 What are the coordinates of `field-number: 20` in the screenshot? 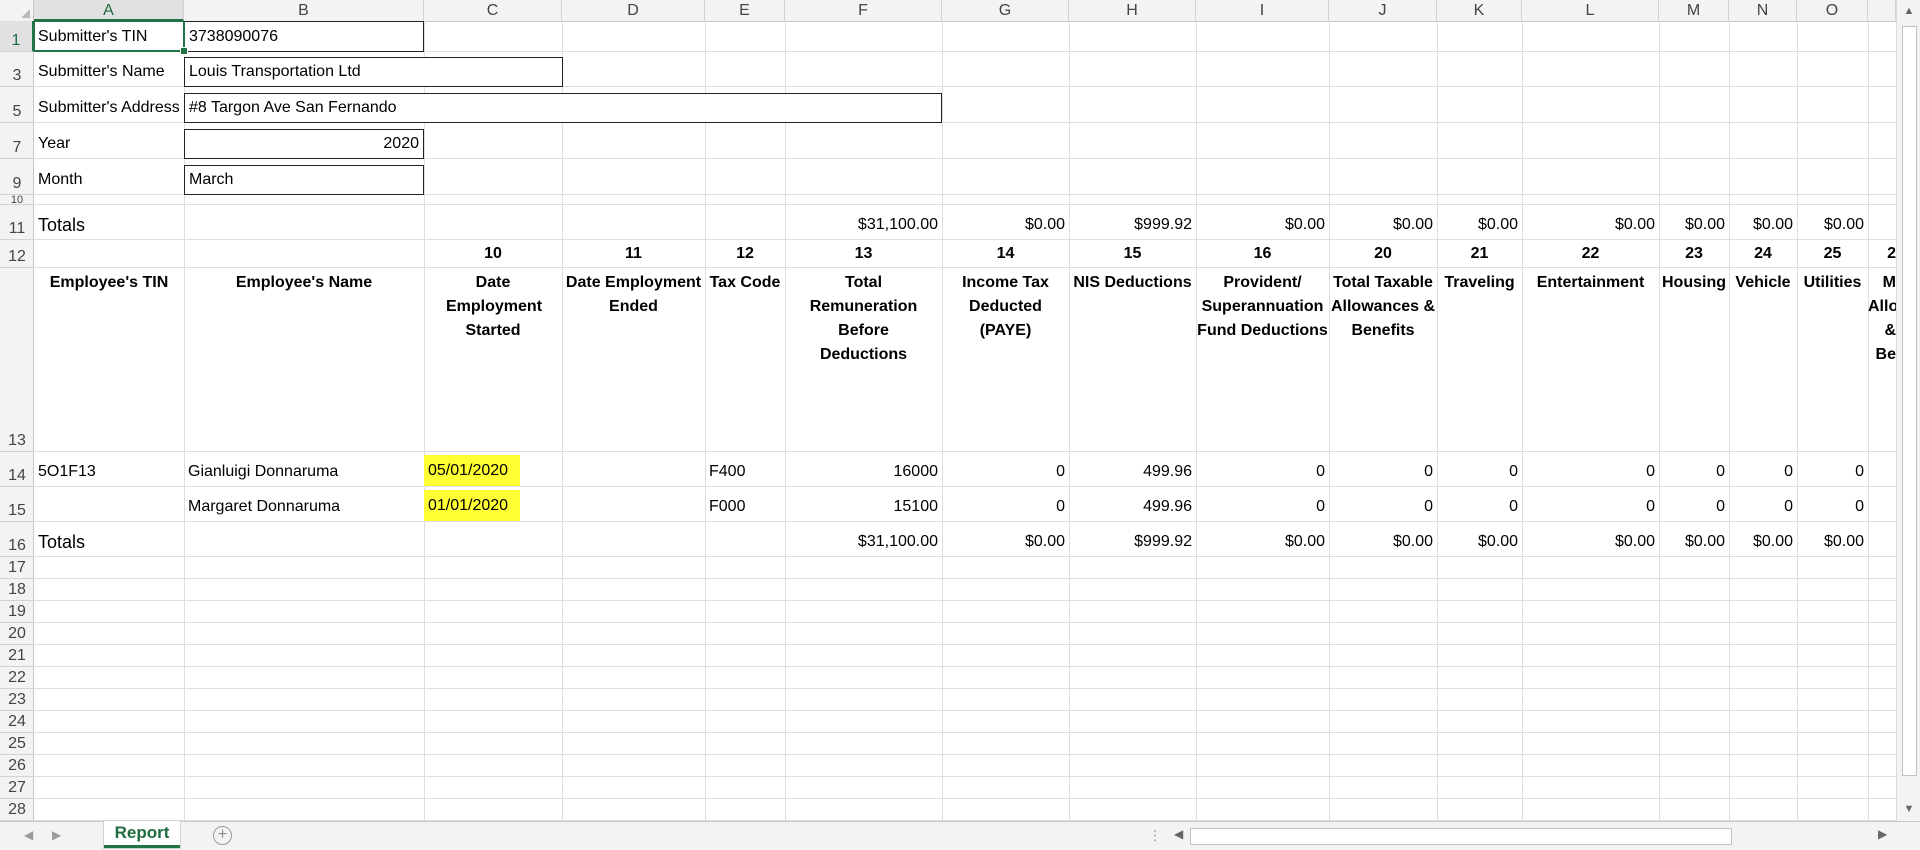 It's located at (1383, 254).